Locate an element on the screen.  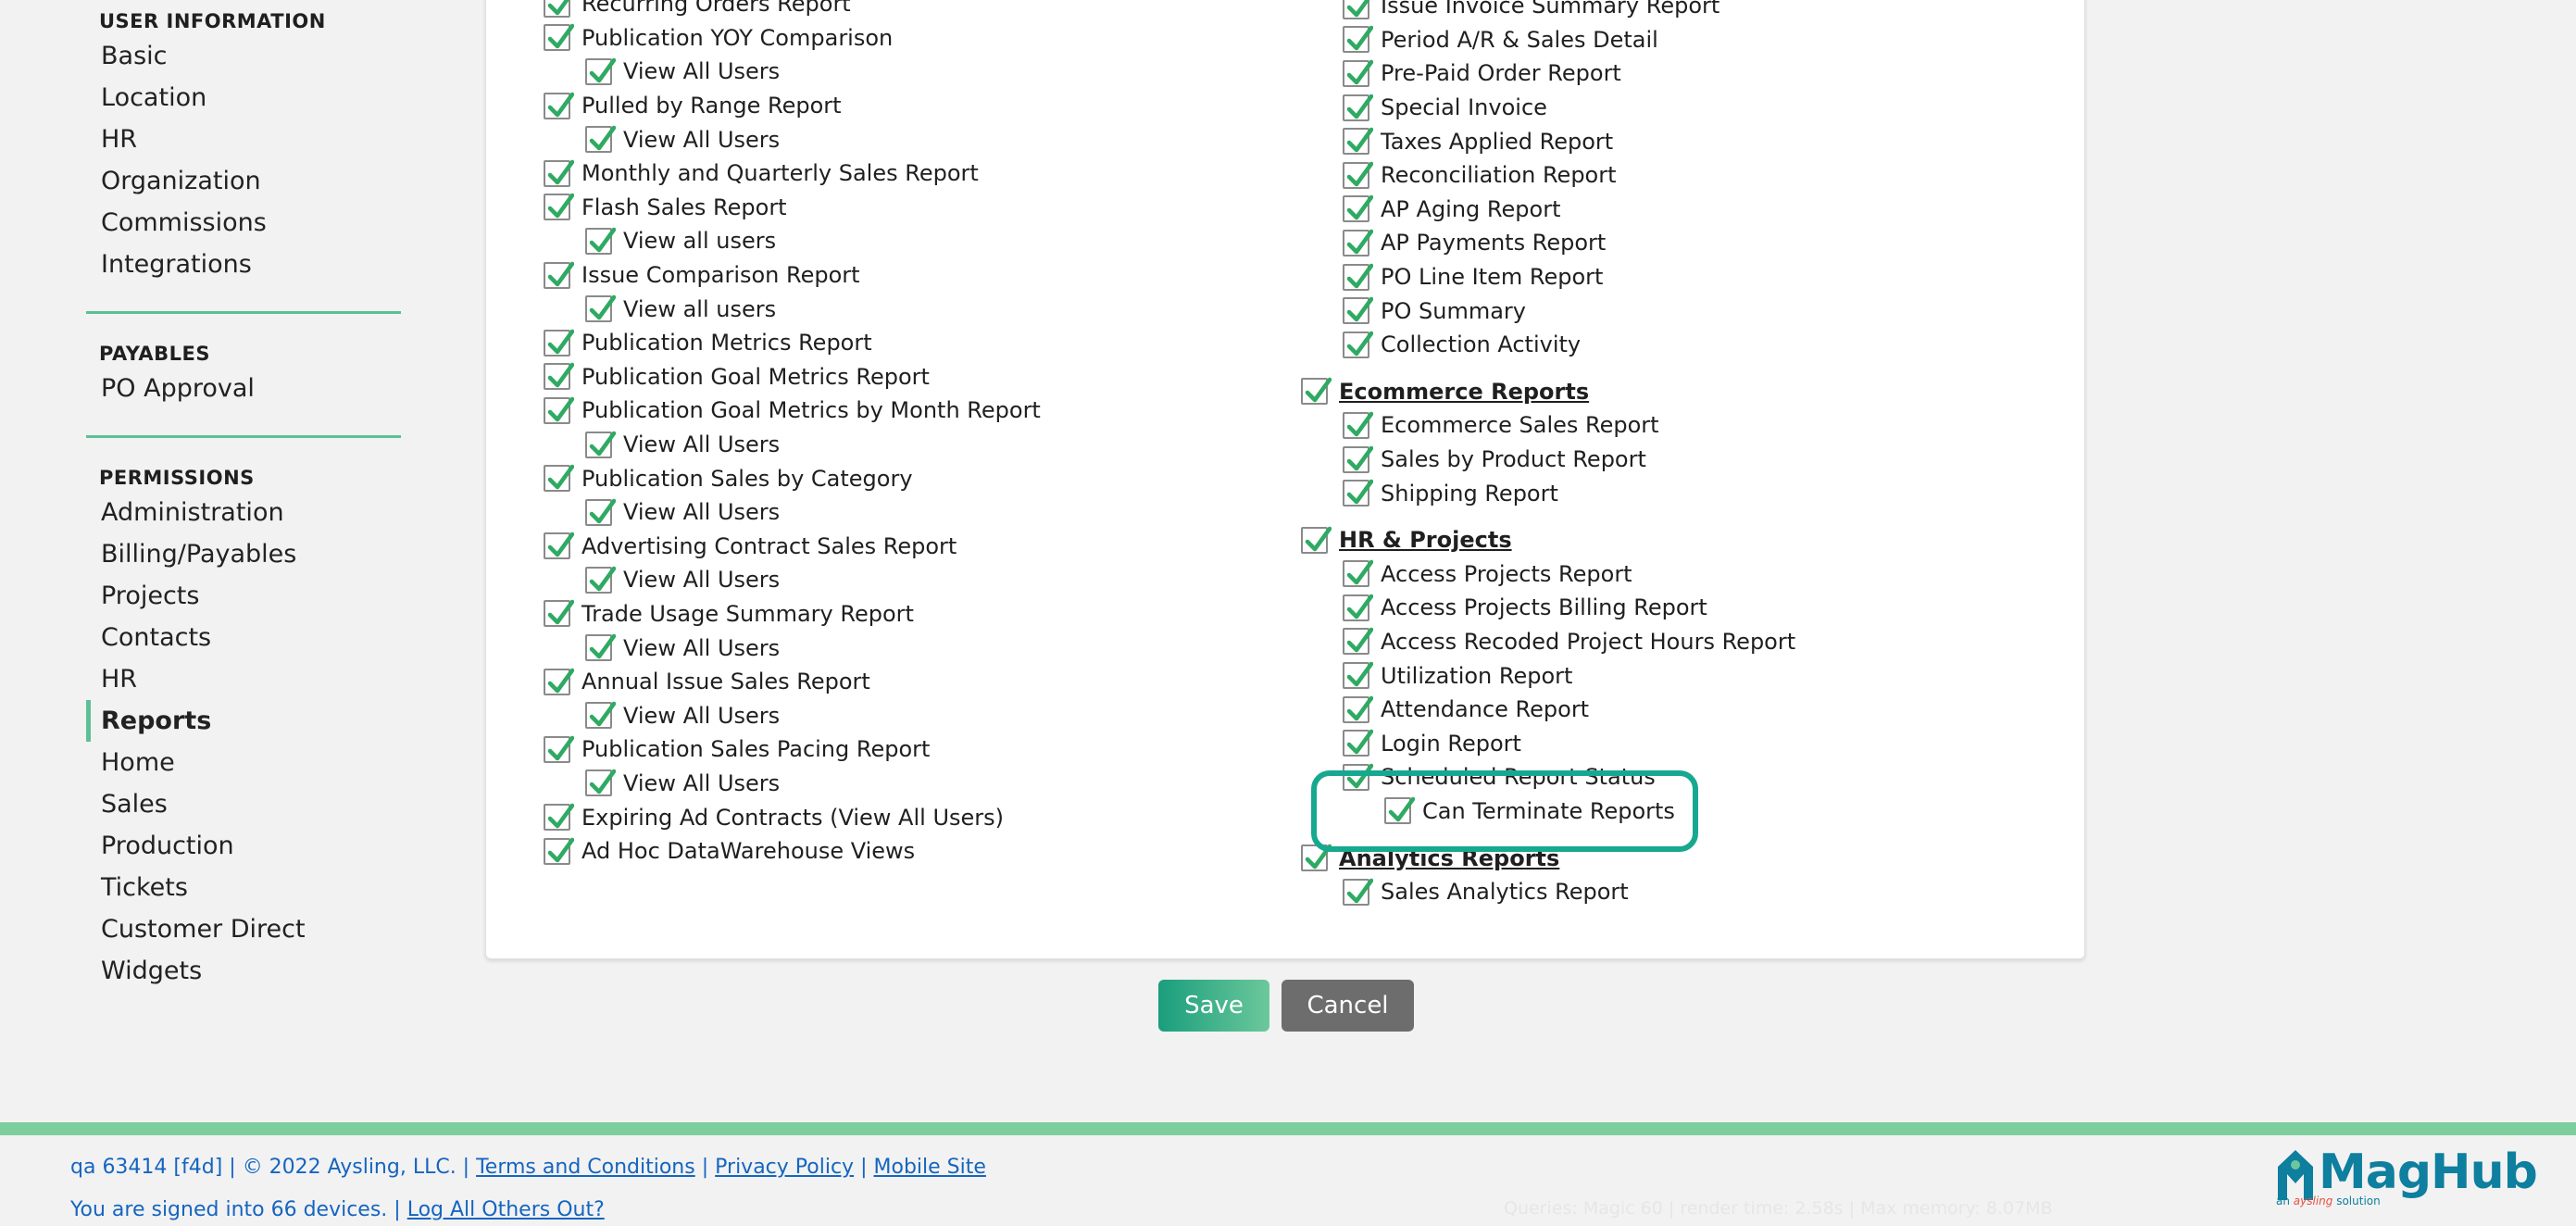
sidebar-item-basic: Basic is located at coordinates (244, 56).